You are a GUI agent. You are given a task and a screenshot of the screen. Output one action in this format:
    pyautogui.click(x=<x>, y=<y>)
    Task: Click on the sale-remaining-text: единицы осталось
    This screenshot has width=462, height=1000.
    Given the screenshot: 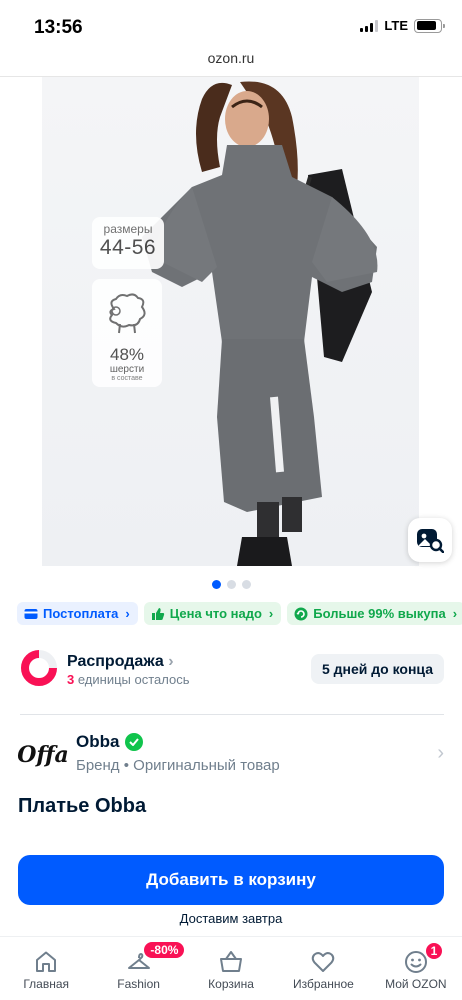 What is the action you would take?
    pyautogui.click(x=133, y=679)
    